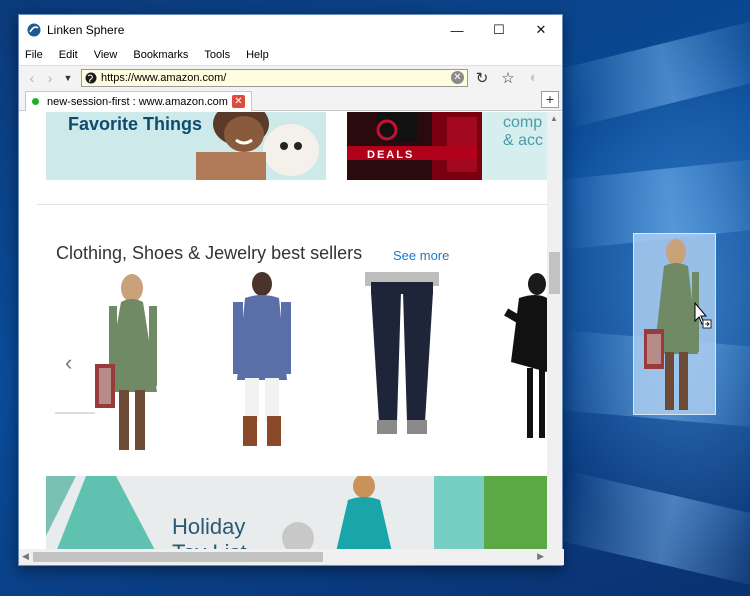  Describe the element at coordinates (35, 101) in the screenshot. I see `tab-status-dot` at that location.